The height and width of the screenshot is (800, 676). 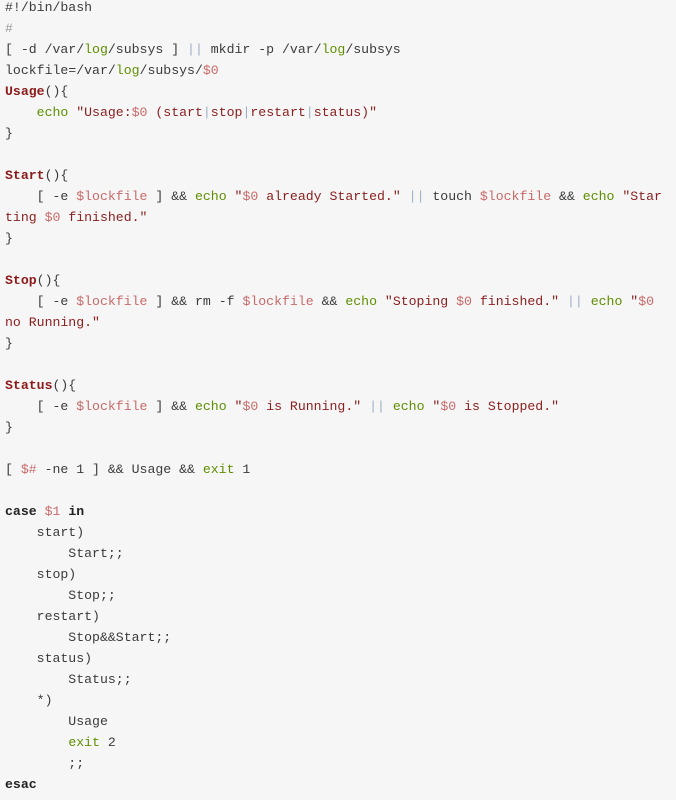 I want to click on code-text: /subsys ], so click(x=147, y=49).